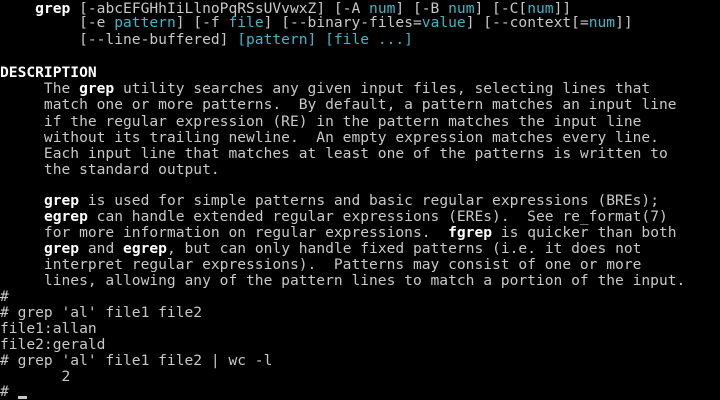 This screenshot has width=720, height=400. Describe the element at coordinates (602, 22) in the screenshot. I see `arg-num: num` at that location.